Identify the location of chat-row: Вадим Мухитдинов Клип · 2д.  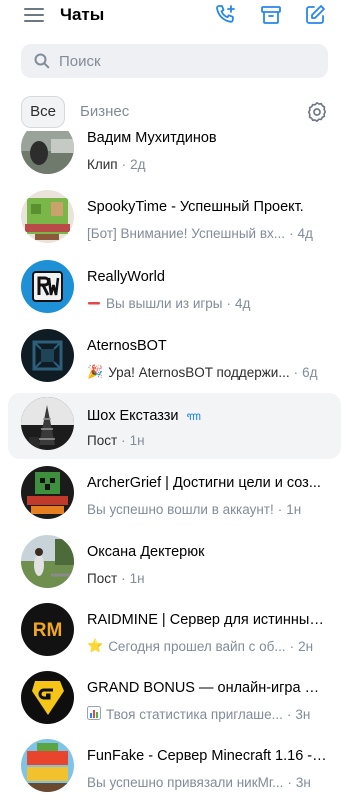
(174, 158).